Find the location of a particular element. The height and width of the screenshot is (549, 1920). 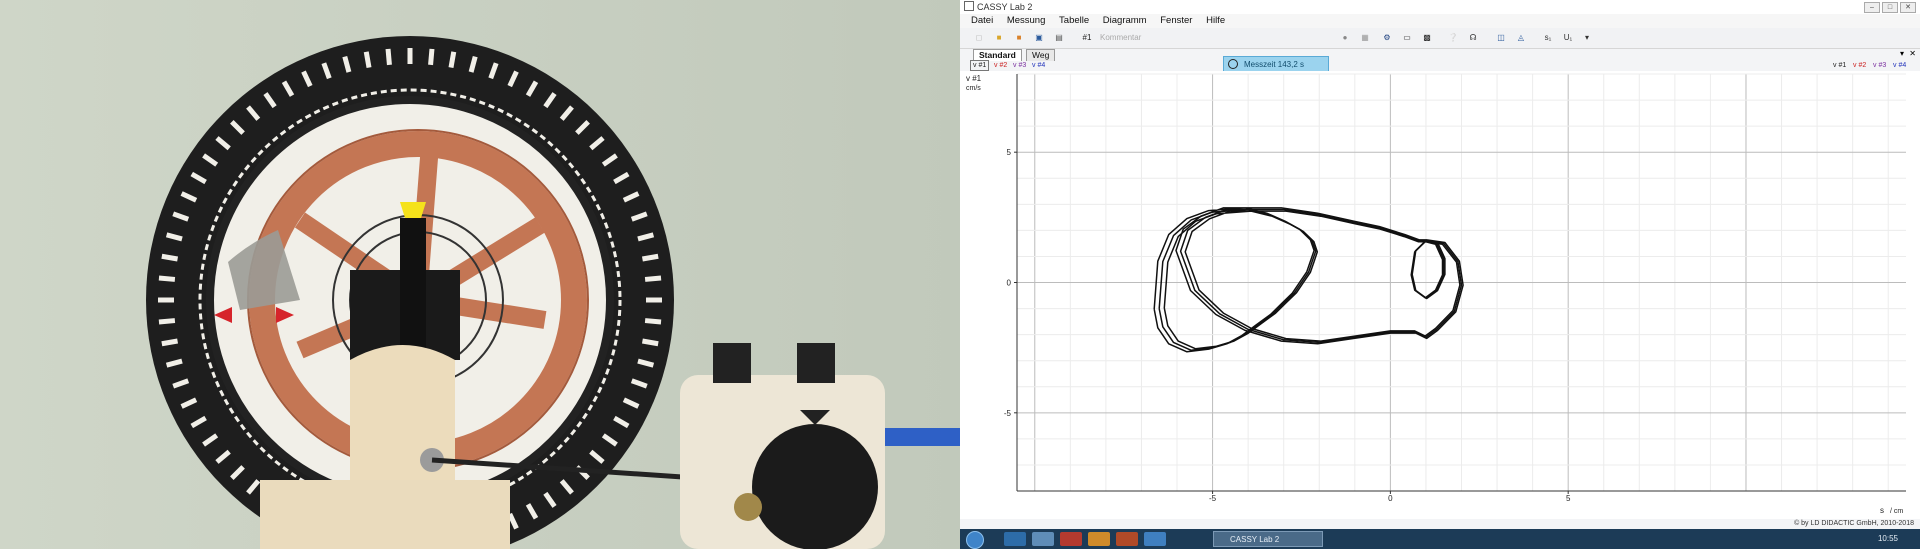

more-icon: ▾ is located at coordinates (1587, 38).